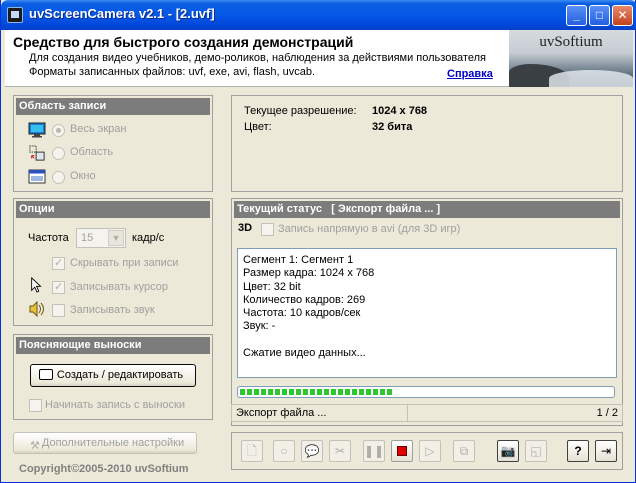 Image resolution: width=636 pixels, height=483 pixels. What do you see at coordinates (37, 153) in the screenshot?
I see `region-icon` at bounding box center [37, 153].